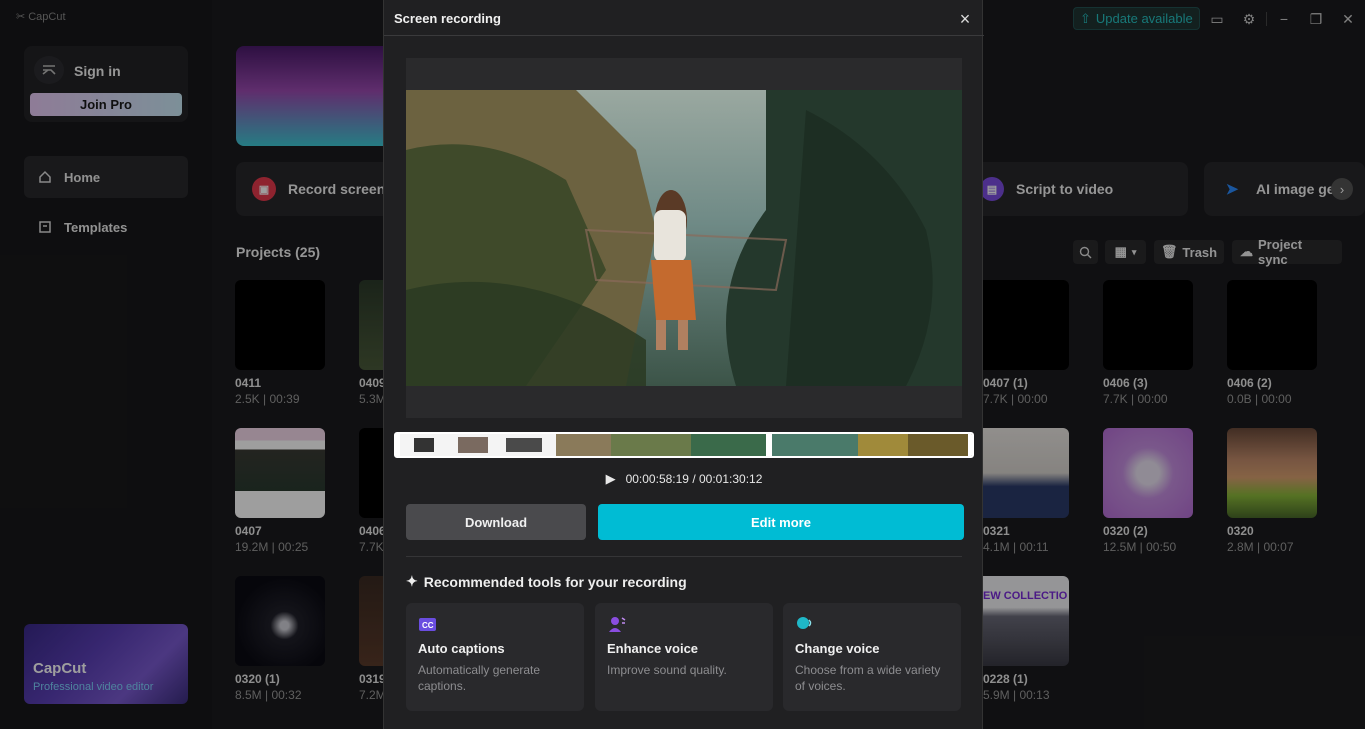  What do you see at coordinates (495, 648) in the screenshot?
I see `card-title: Auto captions` at bounding box center [495, 648].